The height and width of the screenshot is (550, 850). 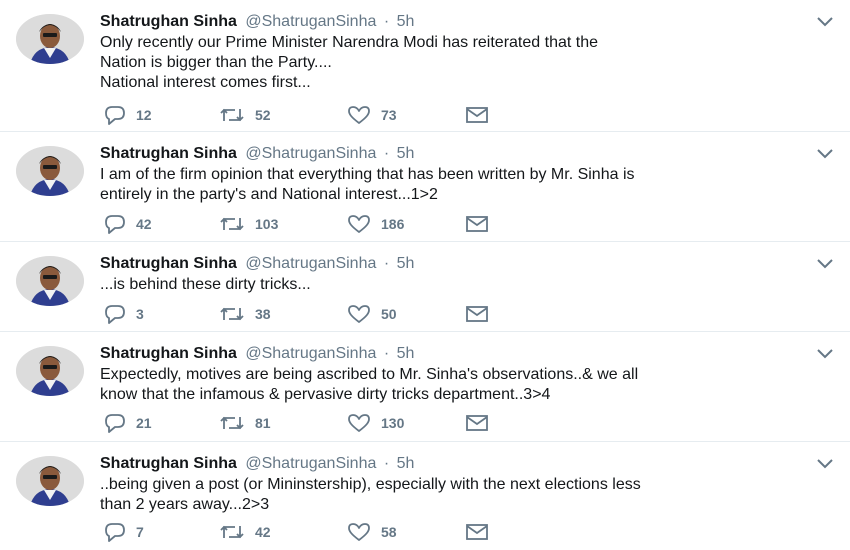 What do you see at coordinates (161, 115) in the screenshot?
I see `reply-button: 12` at bounding box center [161, 115].